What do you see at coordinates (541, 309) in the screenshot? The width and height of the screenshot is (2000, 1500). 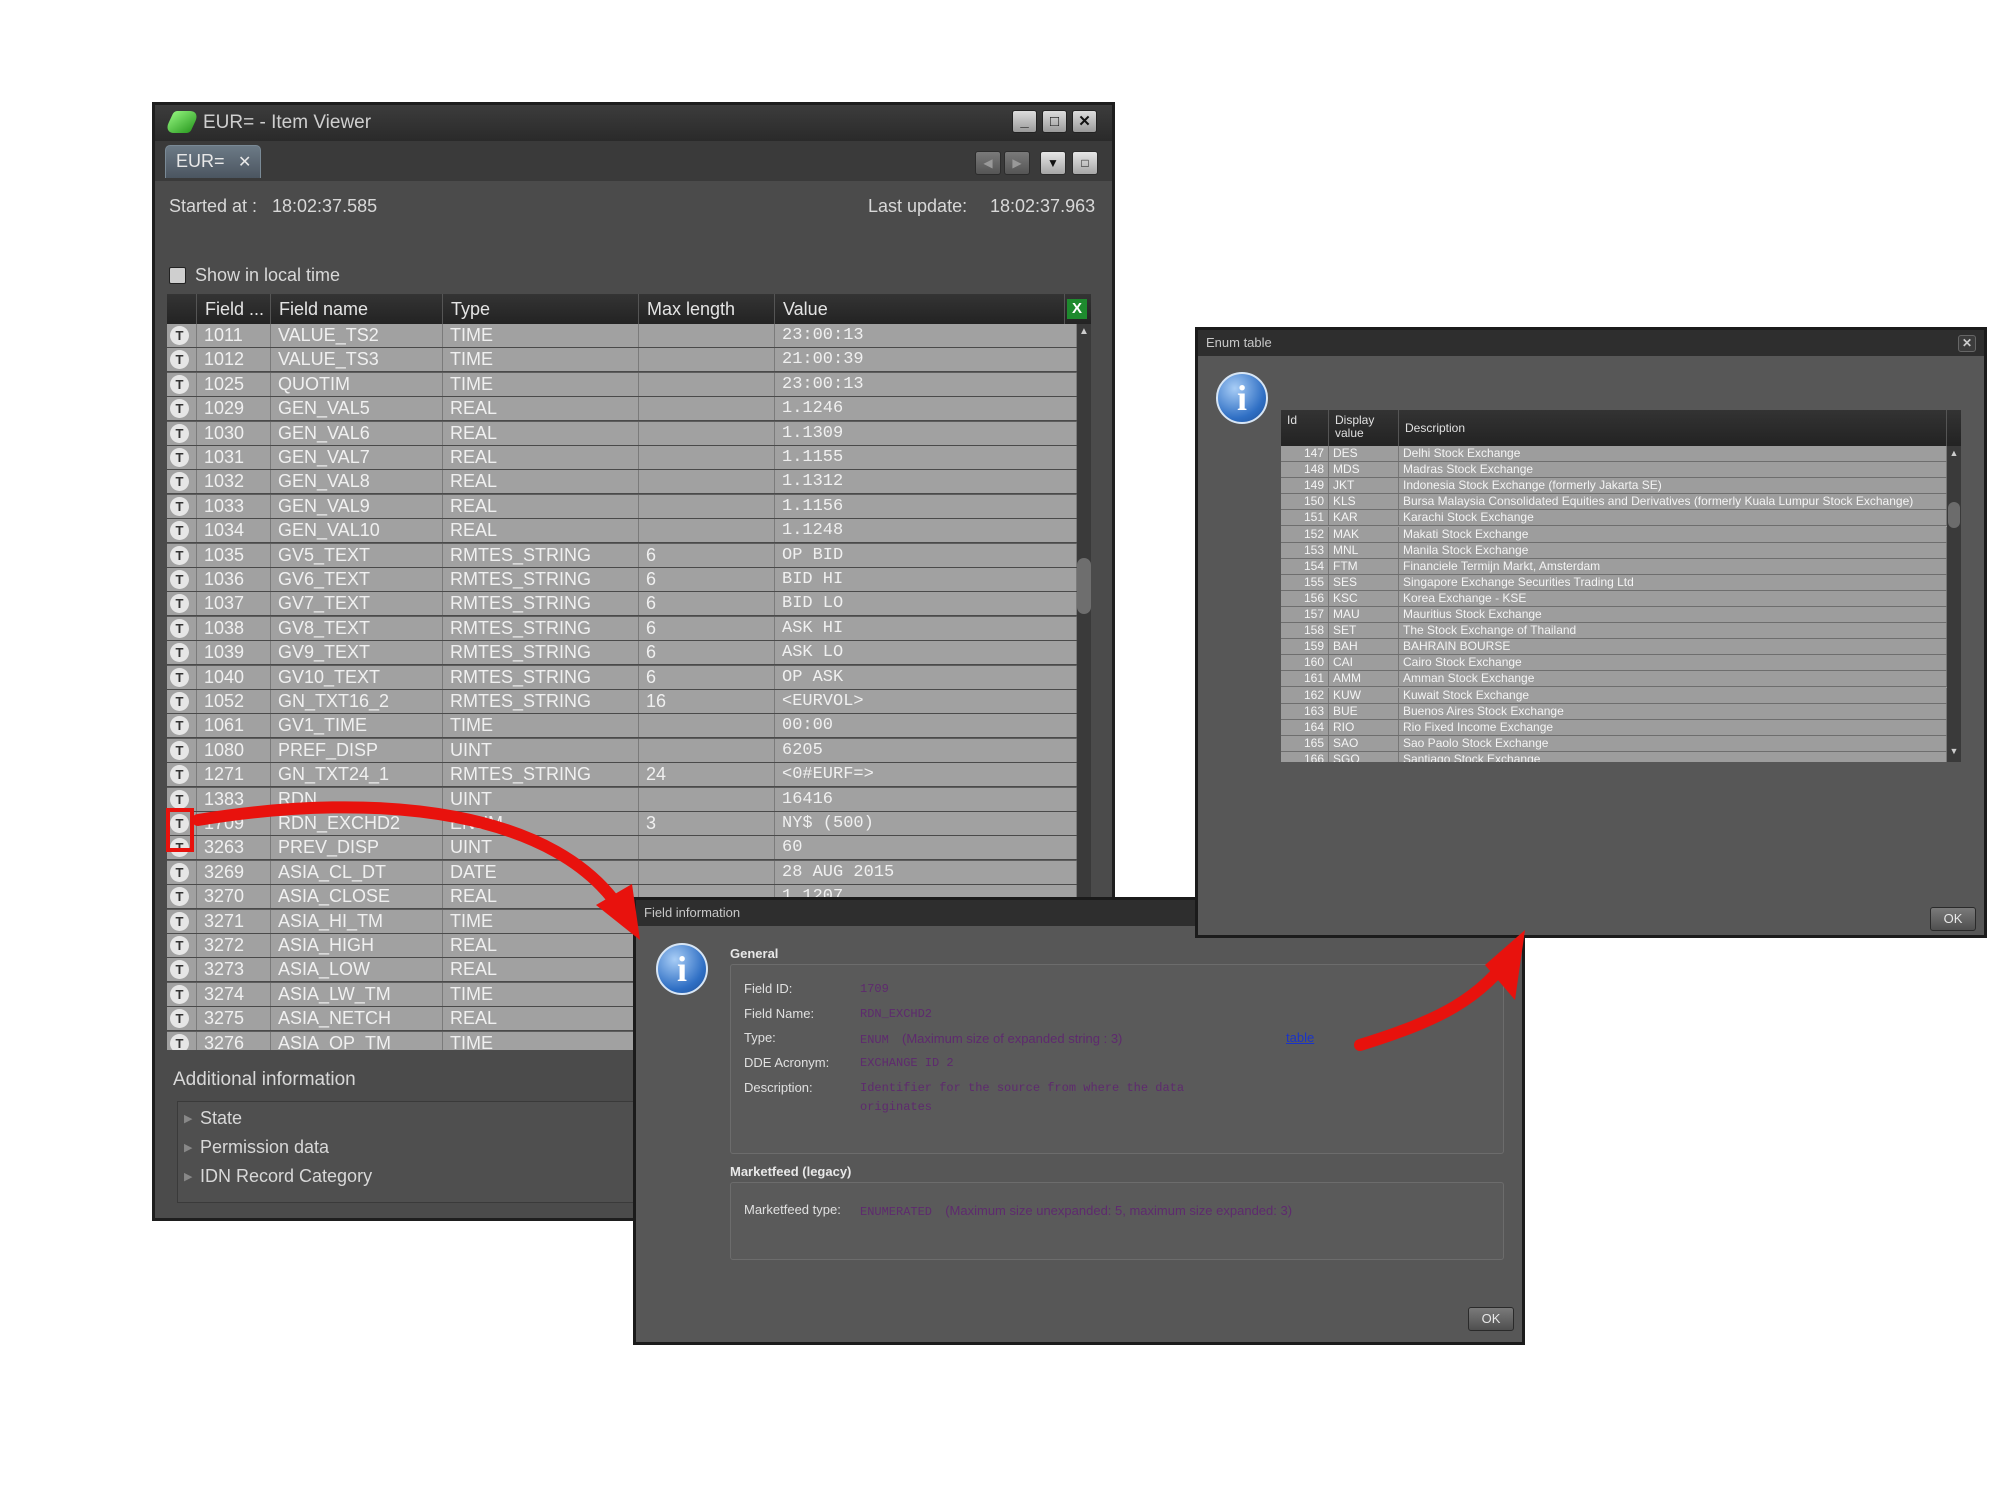 I see `col-type: Type` at bounding box center [541, 309].